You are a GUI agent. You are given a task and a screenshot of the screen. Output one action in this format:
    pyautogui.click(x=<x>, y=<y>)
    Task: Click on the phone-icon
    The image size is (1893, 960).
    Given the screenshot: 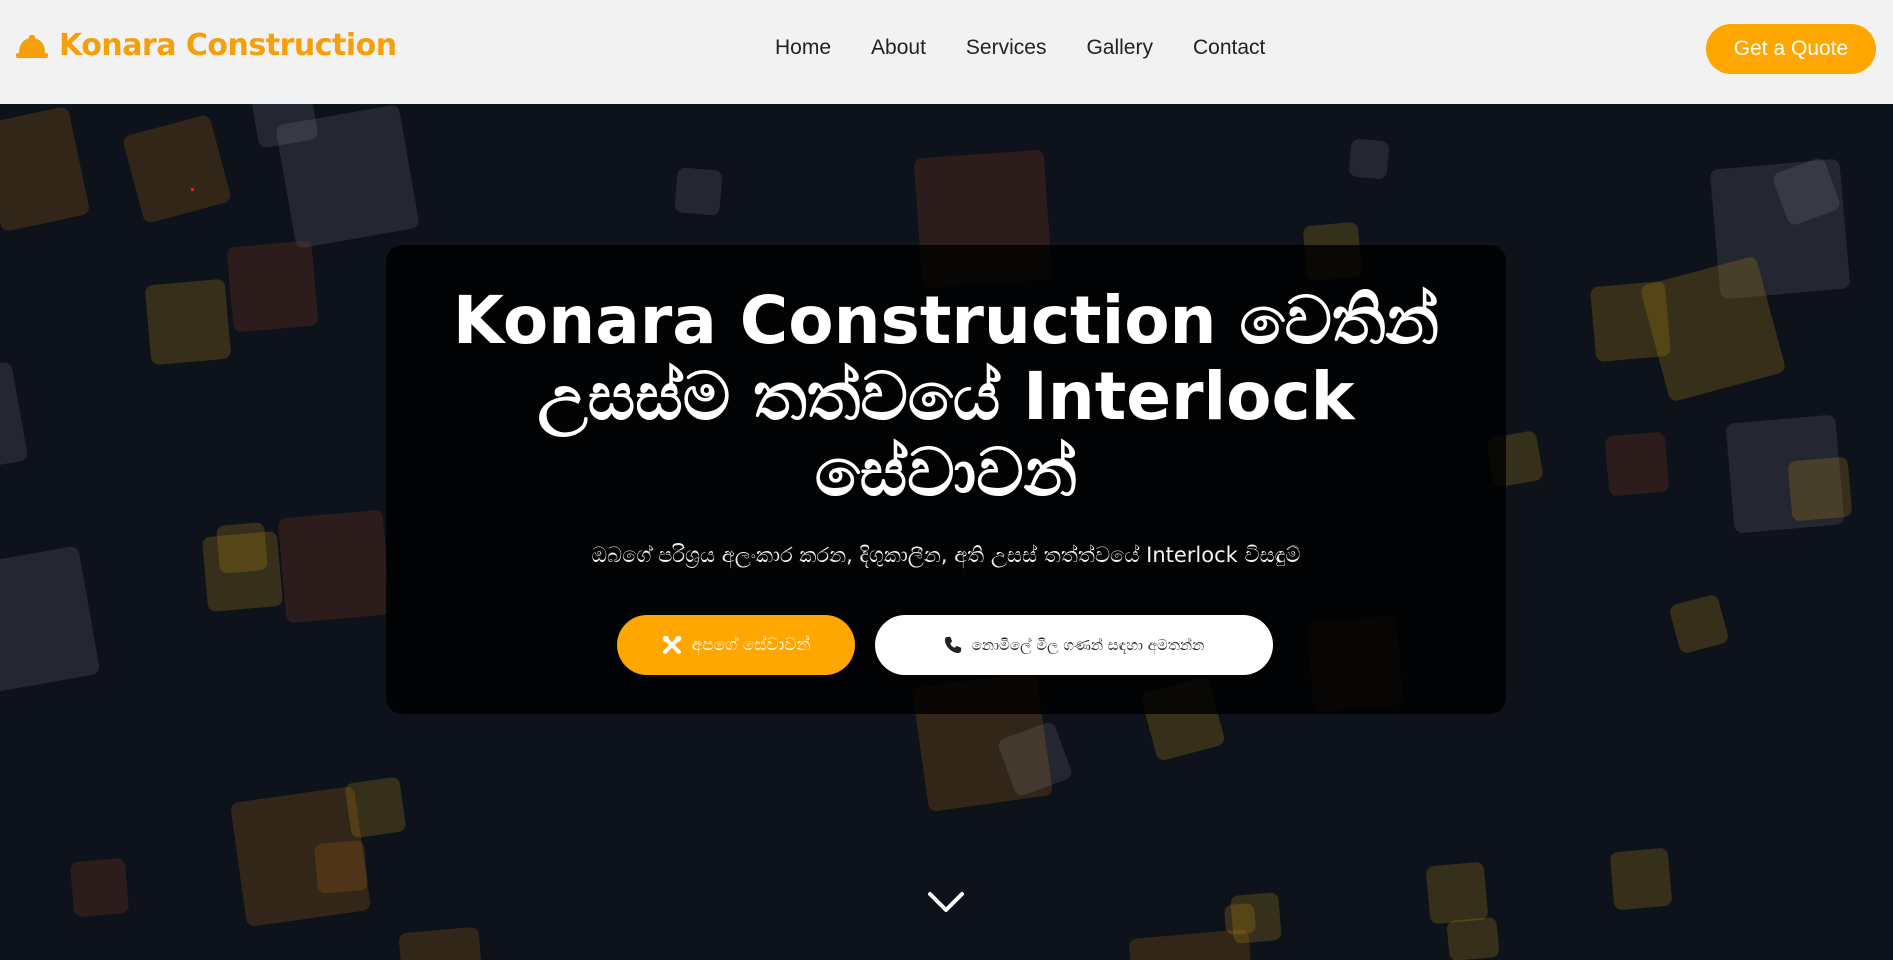 What is the action you would take?
    pyautogui.click(x=952, y=645)
    